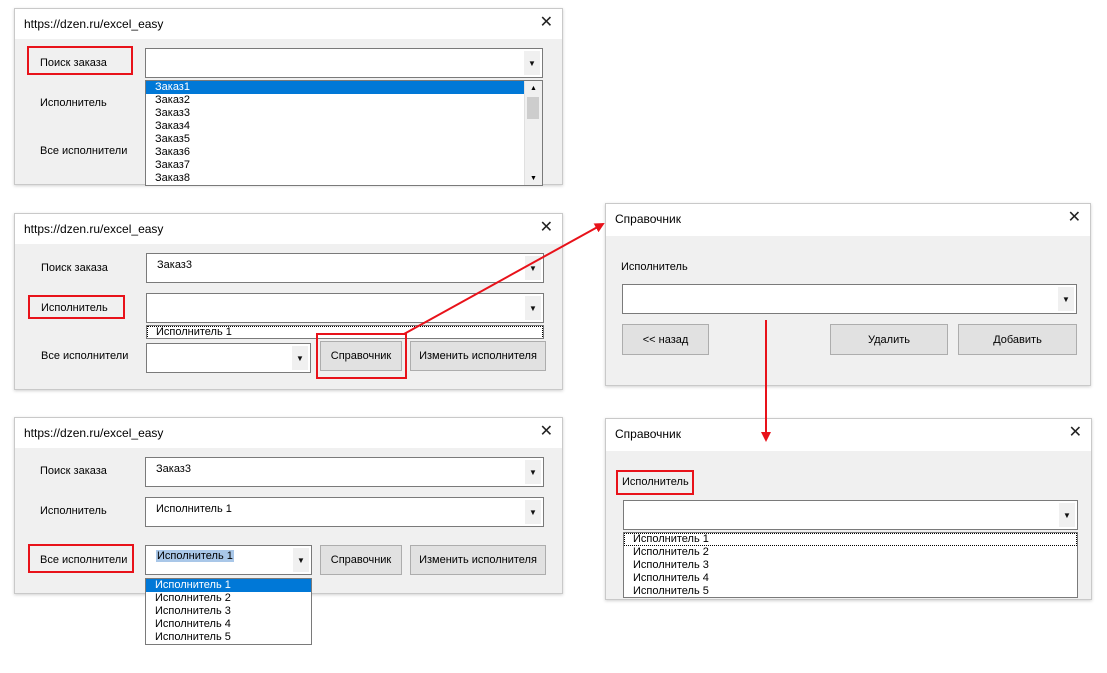  Describe the element at coordinates (504, 279) in the screenshot. I see `arrow-to-reference` at that location.